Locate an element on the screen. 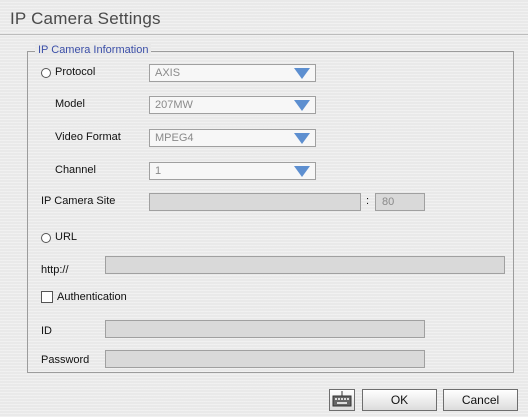  channel-label: Channel is located at coordinates (75, 170).